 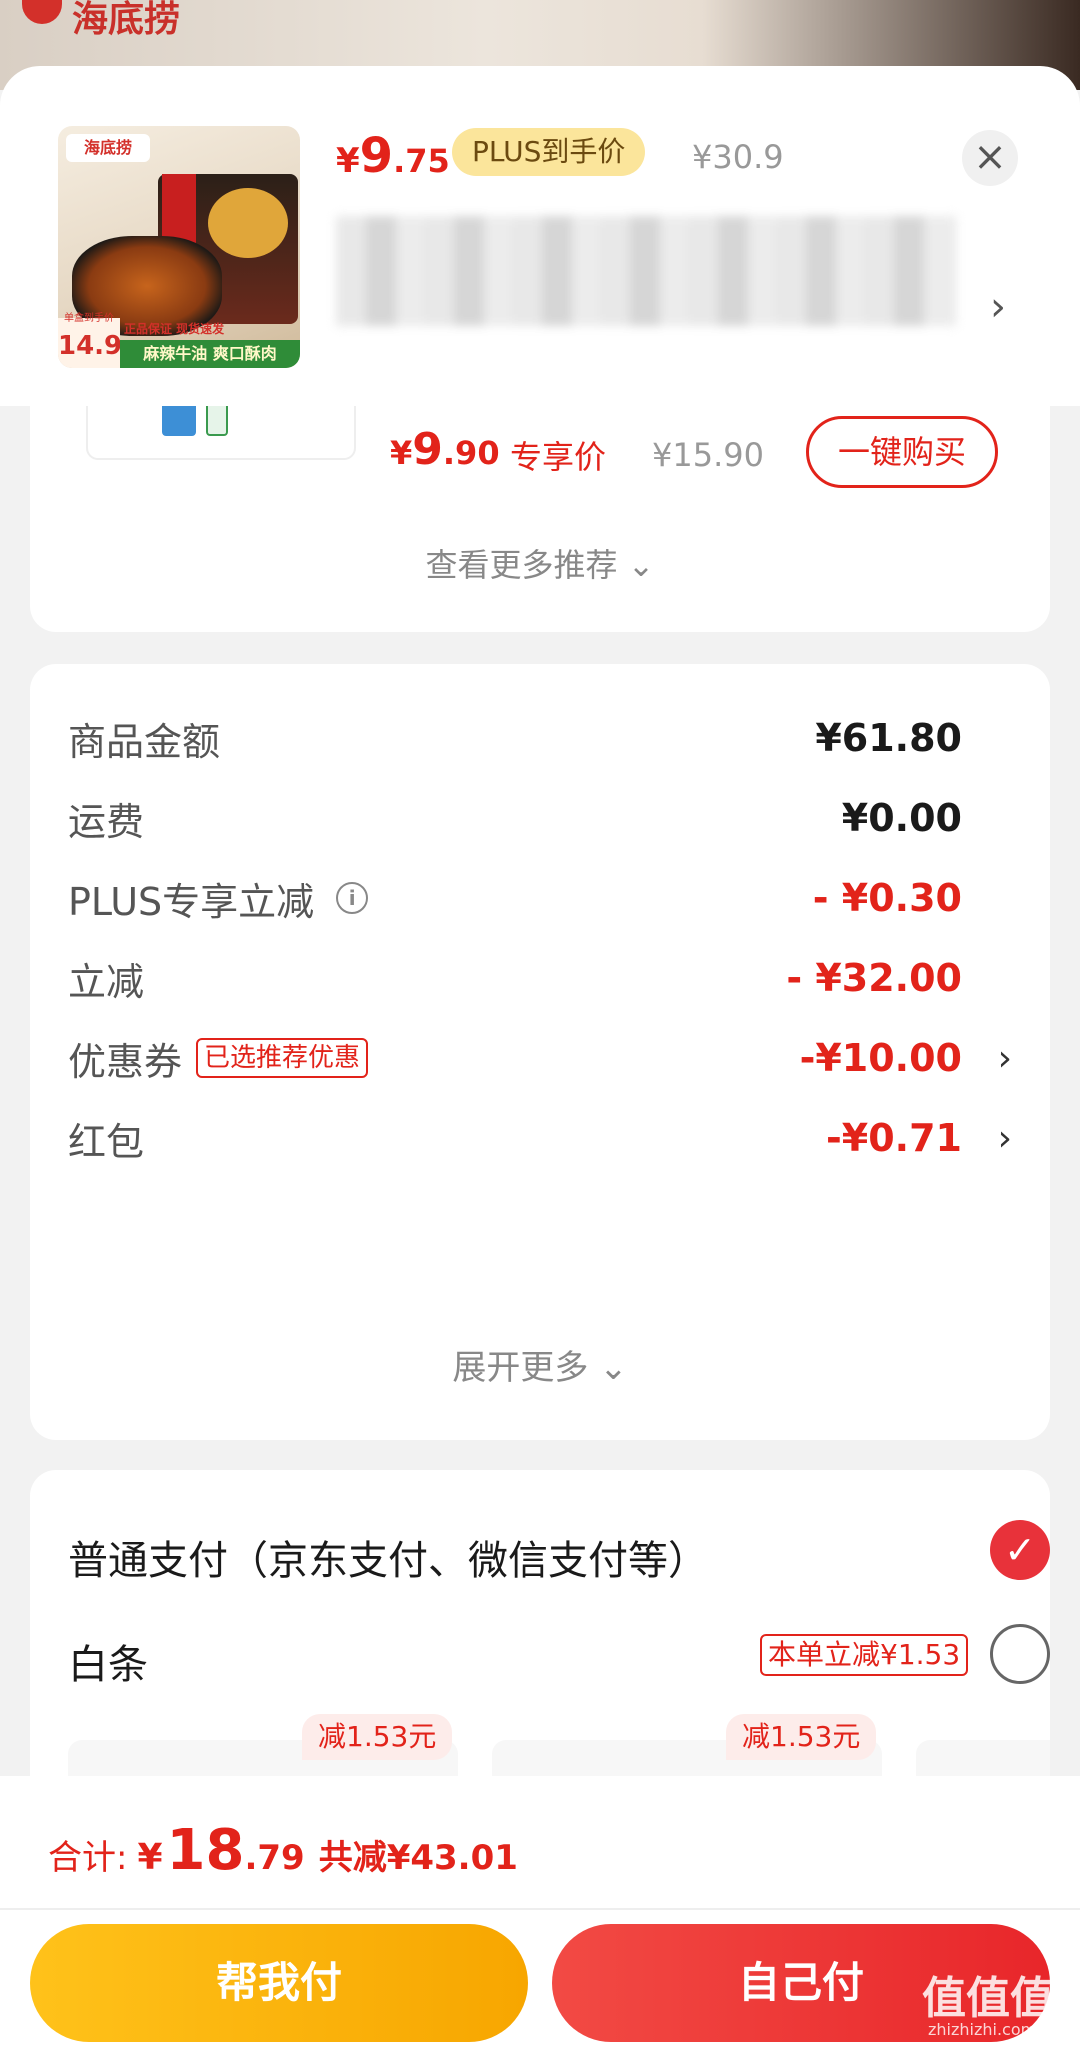 What do you see at coordinates (179, 247) in the screenshot?
I see `product-thumbnail: 海底捞 正品保证 现货速发 单盒到手价 14.9 麻辣牛油 爽口酥肉` at bounding box center [179, 247].